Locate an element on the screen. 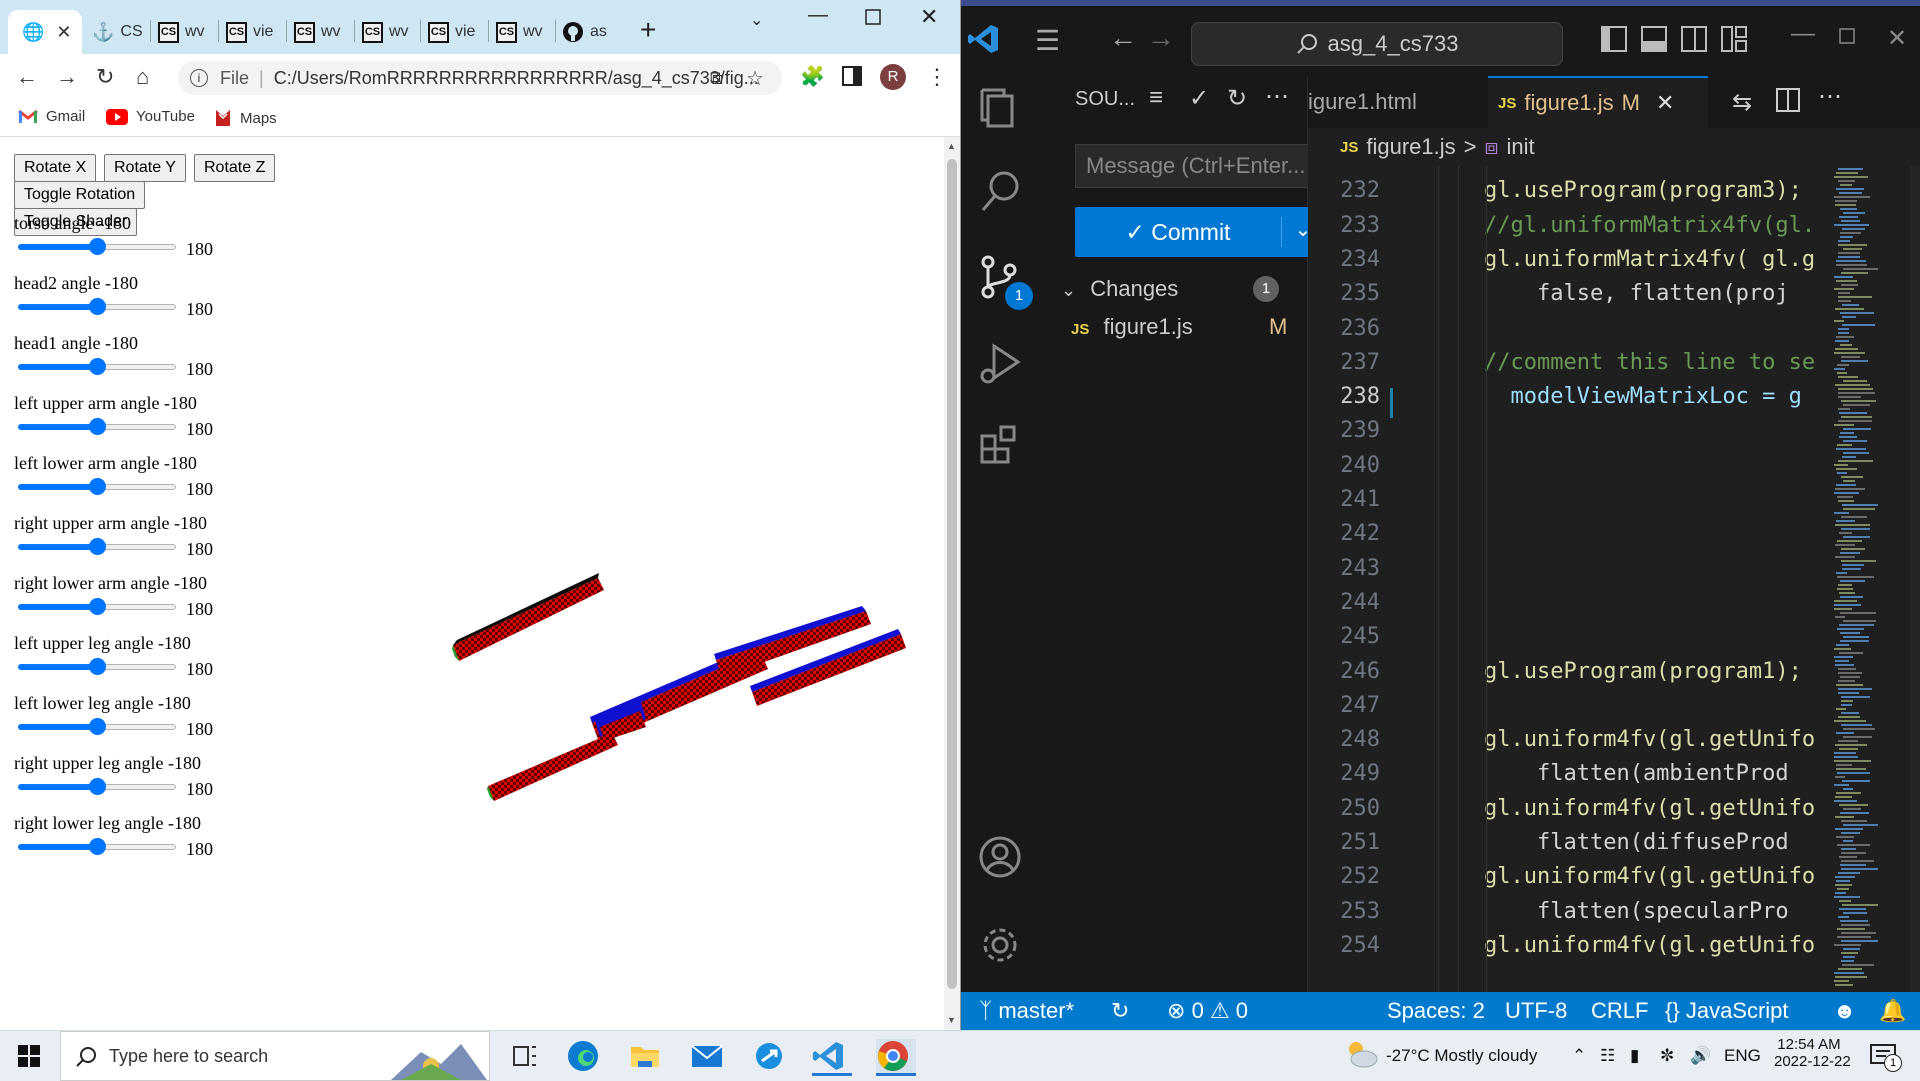 The width and height of the screenshot is (1920, 1081). encoding-status: UTF-8 is located at coordinates (1536, 1011).